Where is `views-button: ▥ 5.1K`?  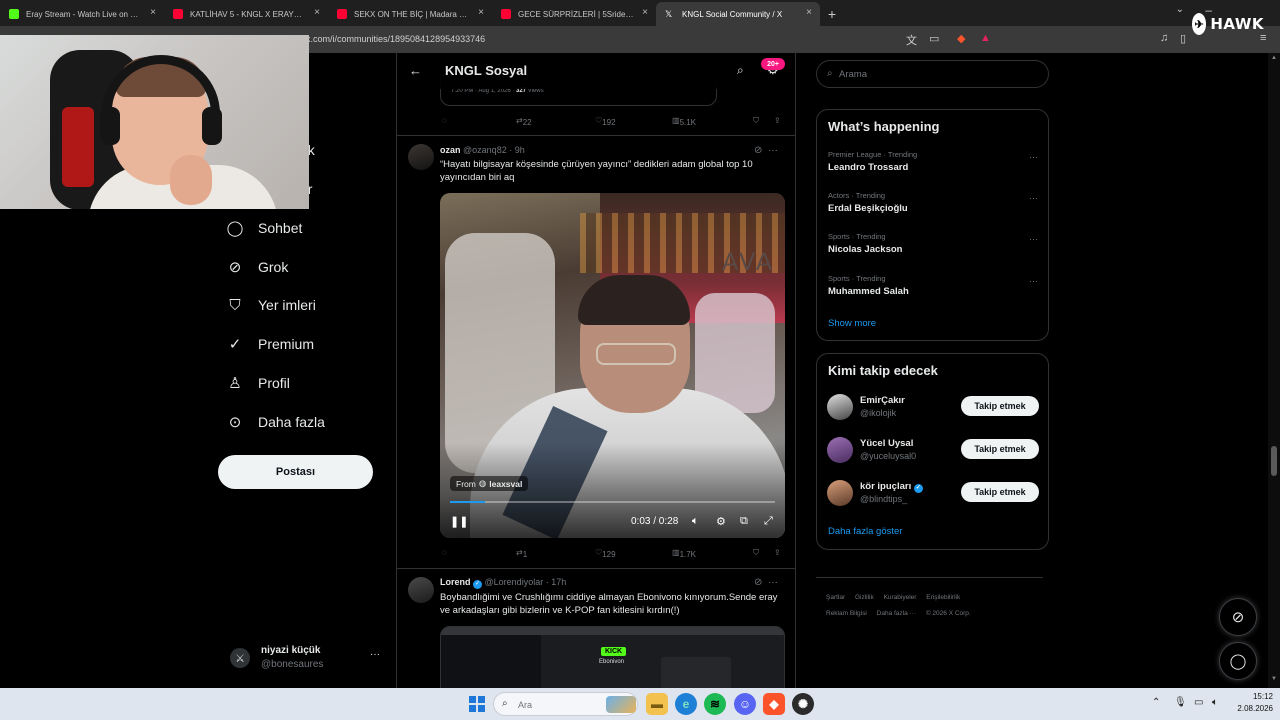
views-button: ▥ 5.1K is located at coordinates (684, 121).